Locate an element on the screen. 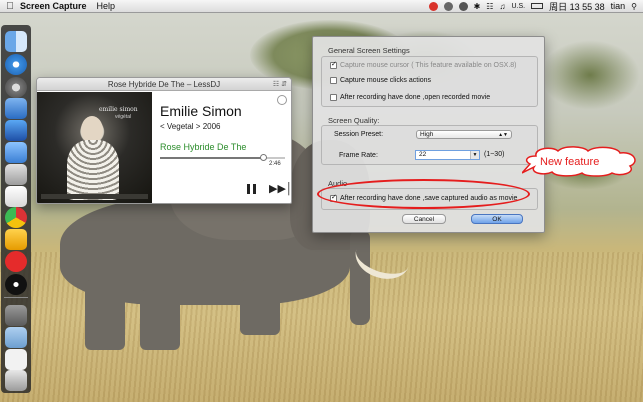 The width and height of the screenshot is (643, 402). open-after-checkbox is located at coordinates (333, 97).